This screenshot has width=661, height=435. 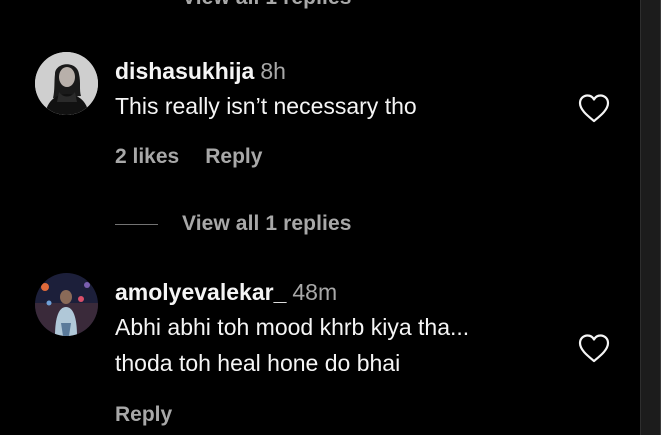 I want to click on comment-actions: 2 likes Reply, so click(x=188, y=157).